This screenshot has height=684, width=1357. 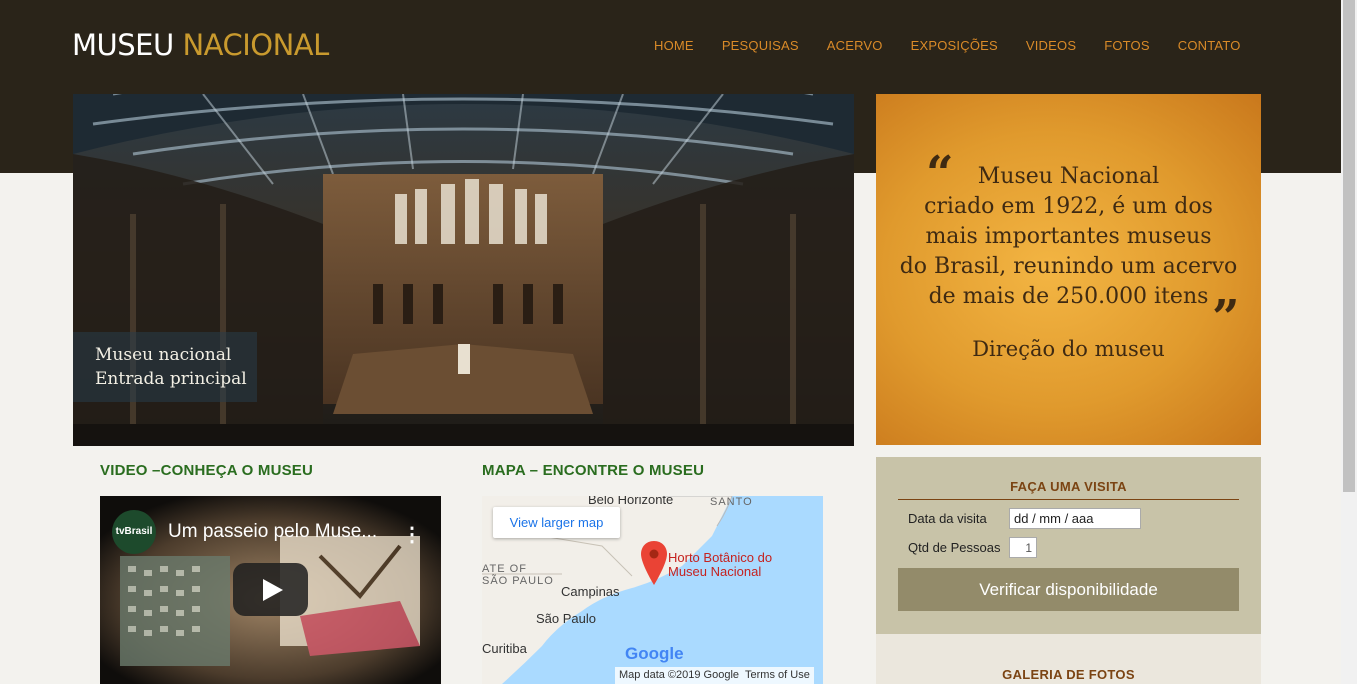 I want to click on map-label-campinas: Campinas, so click(x=590, y=591).